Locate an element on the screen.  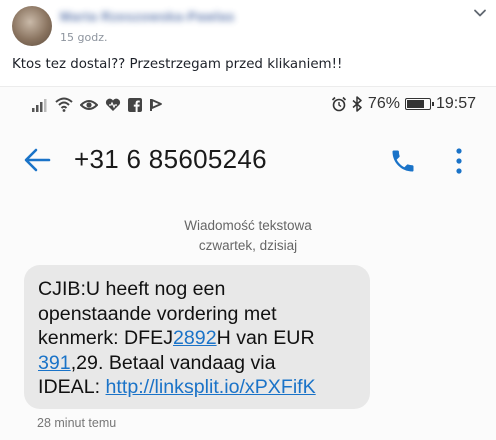
message-line-3: kenmerk: DFEJ2892H van EUR is located at coordinates (197, 338).